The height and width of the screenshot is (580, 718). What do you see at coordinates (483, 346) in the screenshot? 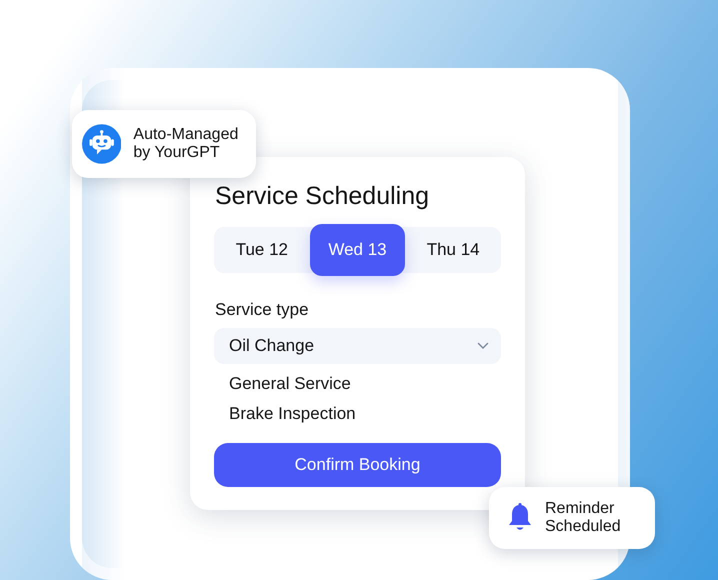
I see `chevron-down-icon` at bounding box center [483, 346].